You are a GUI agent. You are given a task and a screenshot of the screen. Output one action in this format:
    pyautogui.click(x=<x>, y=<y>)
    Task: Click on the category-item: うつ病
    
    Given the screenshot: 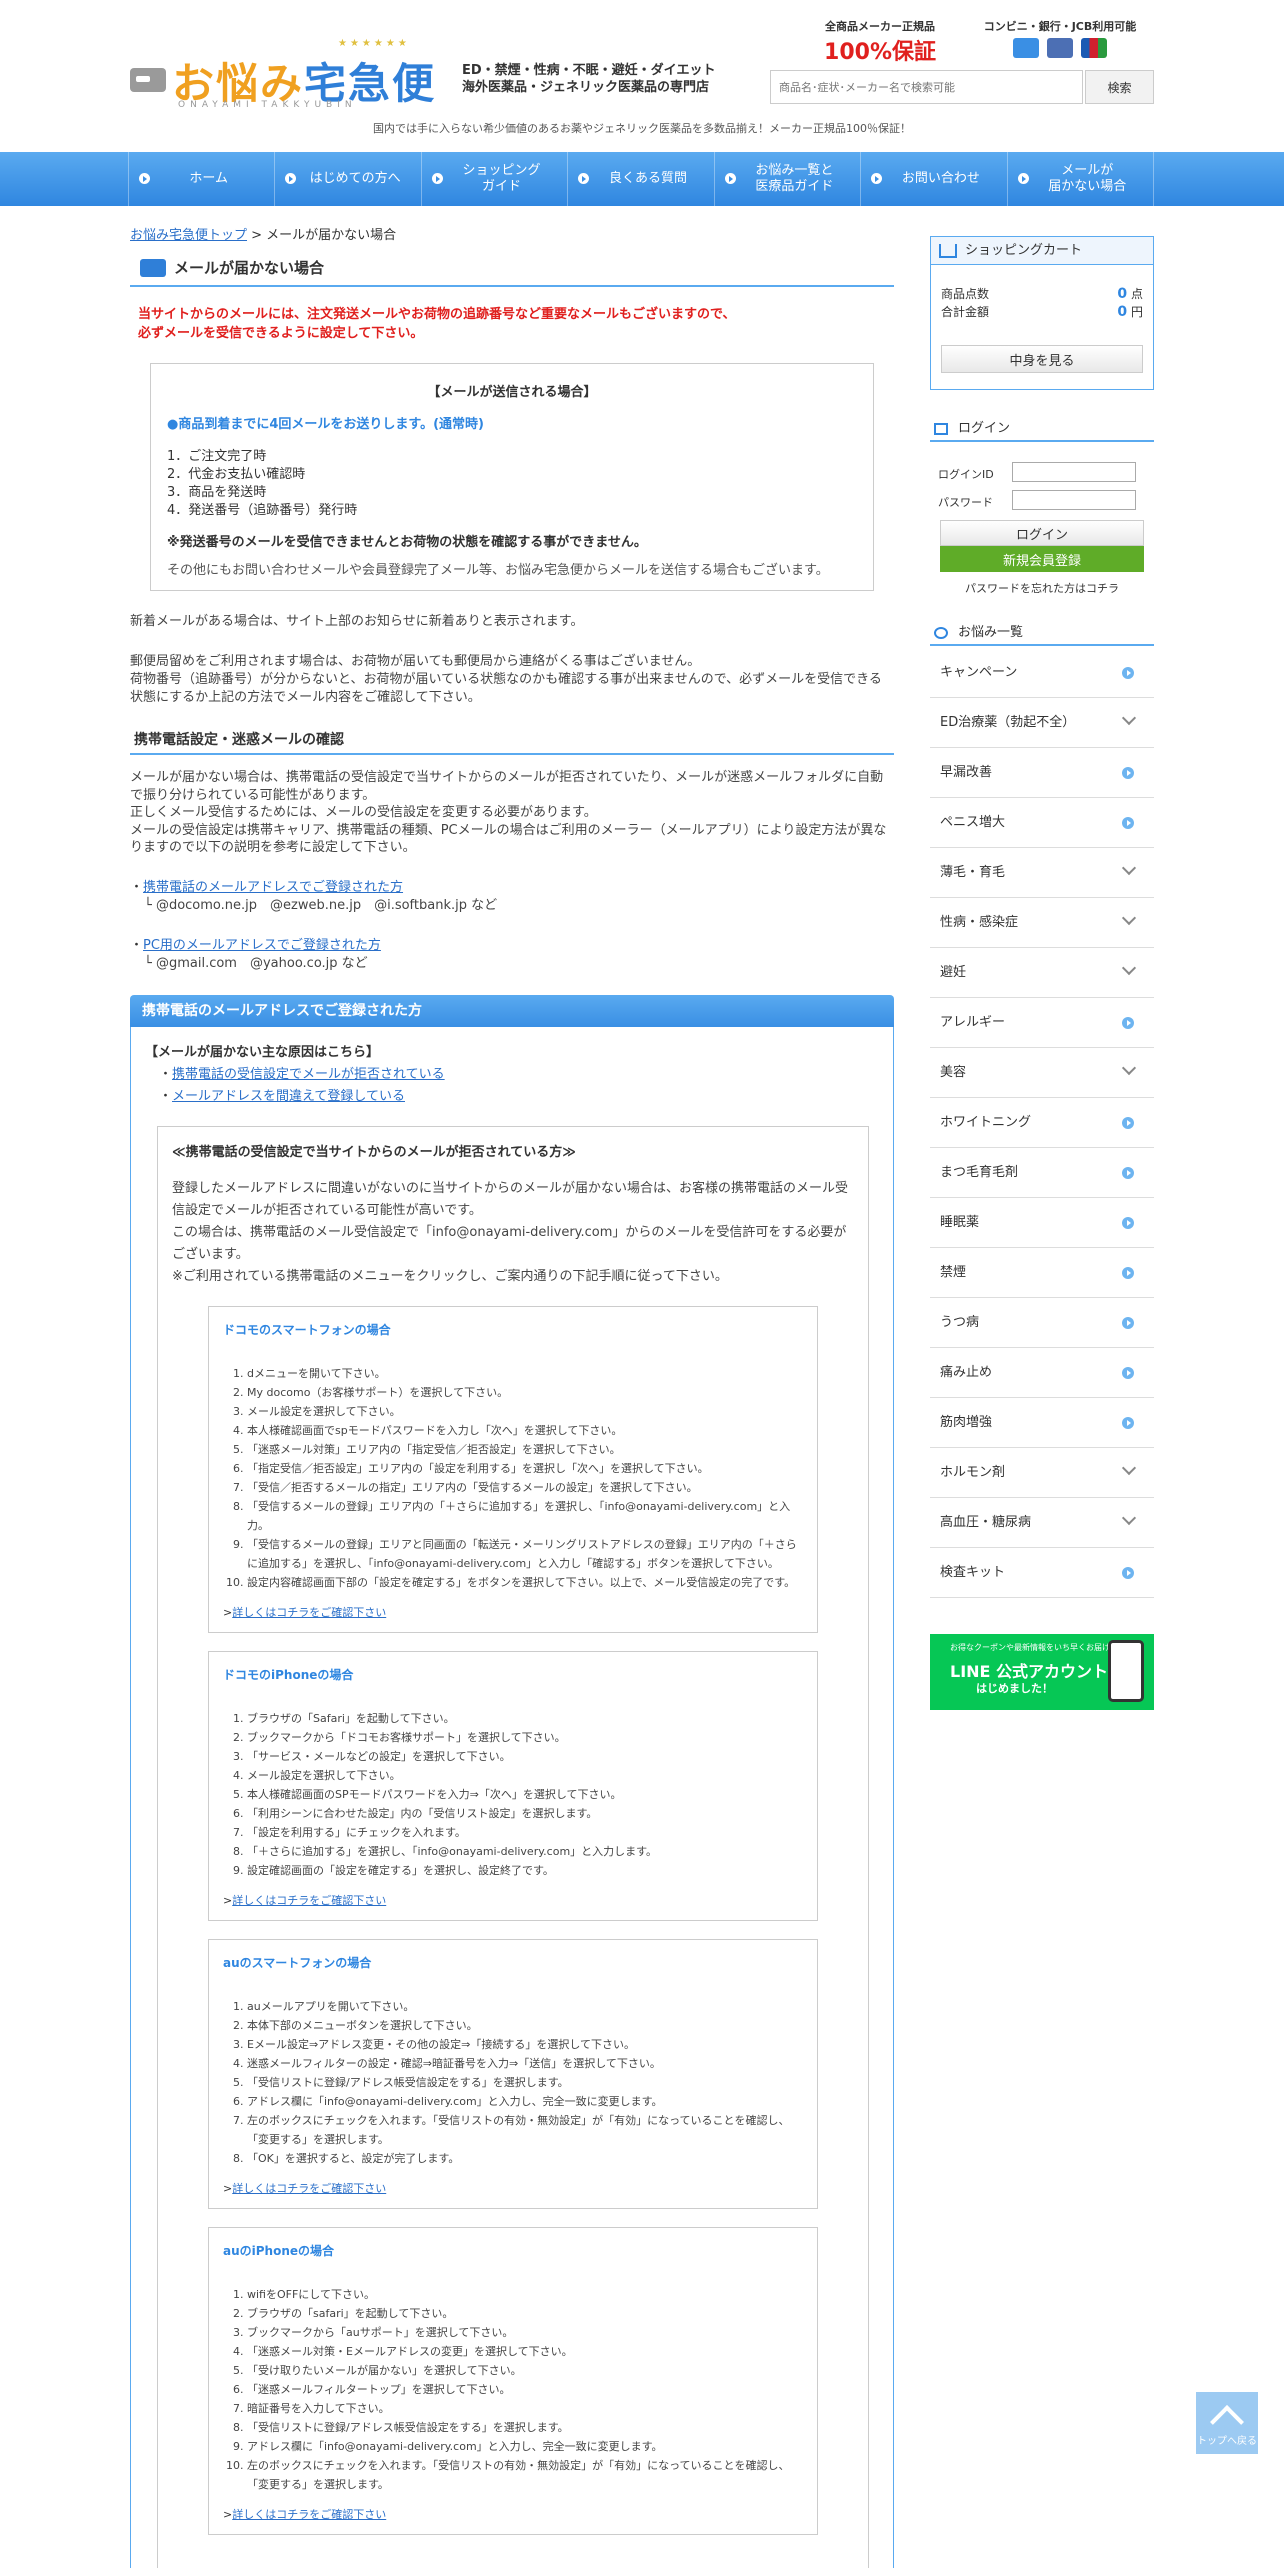 What is the action you would take?
    pyautogui.click(x=1042, y=1323)
    